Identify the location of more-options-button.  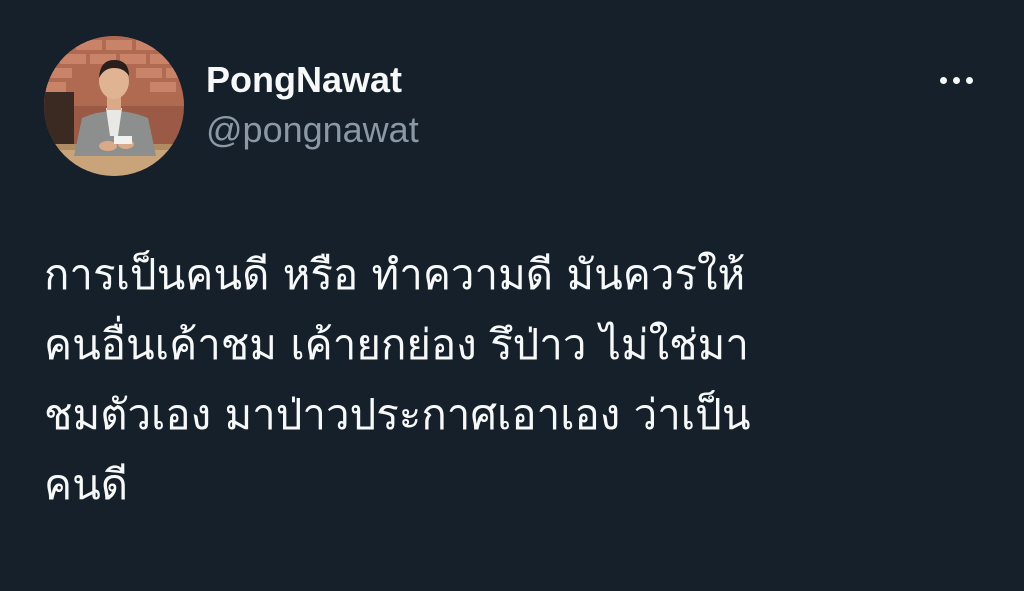
(956, 80).